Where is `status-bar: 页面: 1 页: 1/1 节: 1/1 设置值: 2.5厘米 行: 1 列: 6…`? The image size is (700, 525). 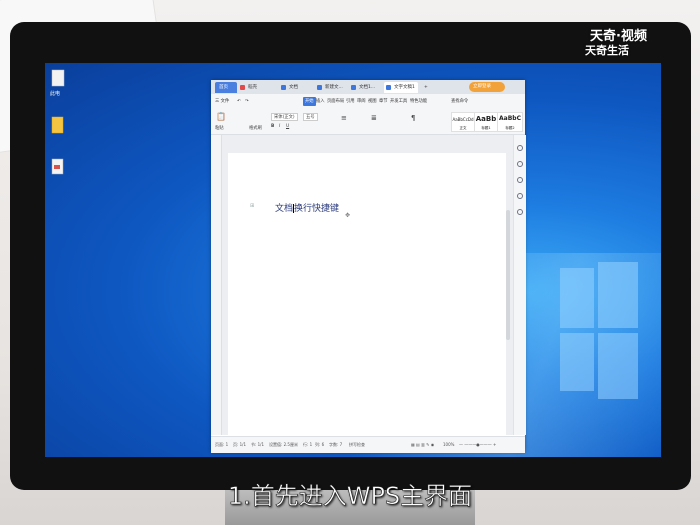 status-bar: 页面: 1 页: 1/1 节: 1/1 设置值: 2.5厘米 行: 1 列: 6… is located at coordinates (368, 444).